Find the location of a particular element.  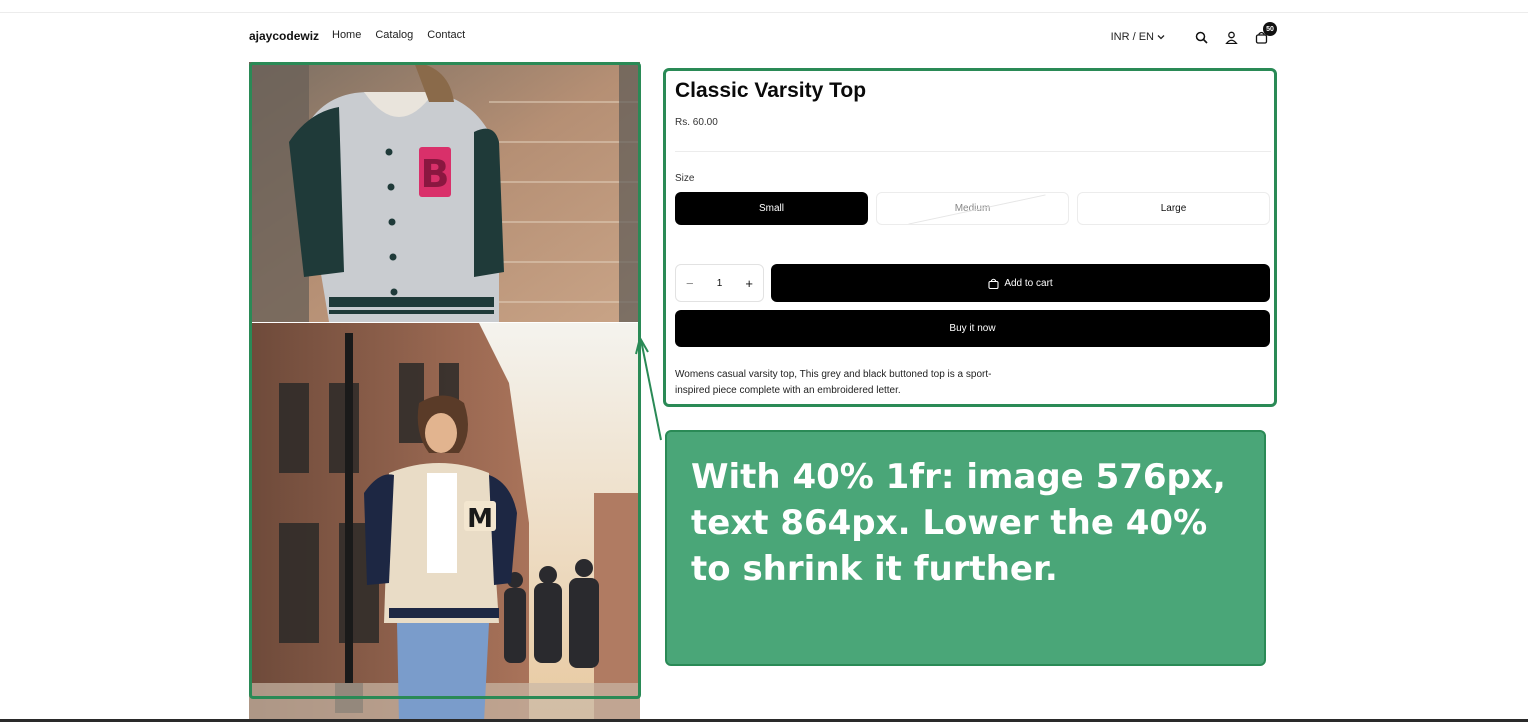

quantity-stepper: − 1 + is located at coordinates (719, 283).